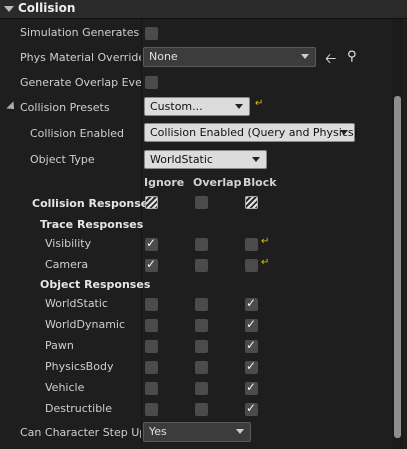 The width and height of the screenshot is (407, 449). What do you see at coordinates (79, 366) in the screenshot?
I see `response-row-label: PhysicsBody` at bounding box center [79, 366].